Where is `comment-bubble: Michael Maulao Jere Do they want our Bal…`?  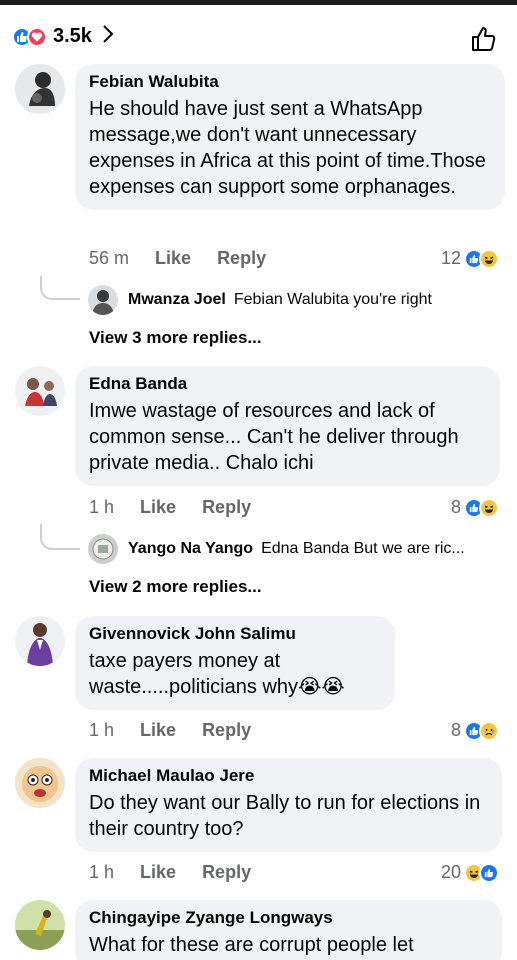
comment-bubble: Michael Maulao Jere Do they want our Bal… is located at coordinates (288, 805).